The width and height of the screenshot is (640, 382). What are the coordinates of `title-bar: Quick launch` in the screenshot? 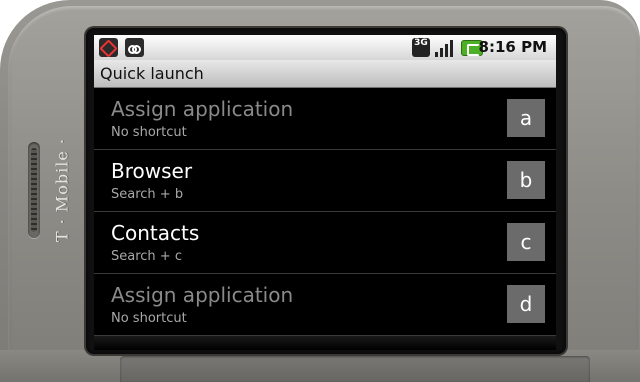 It's located at (325, 74).